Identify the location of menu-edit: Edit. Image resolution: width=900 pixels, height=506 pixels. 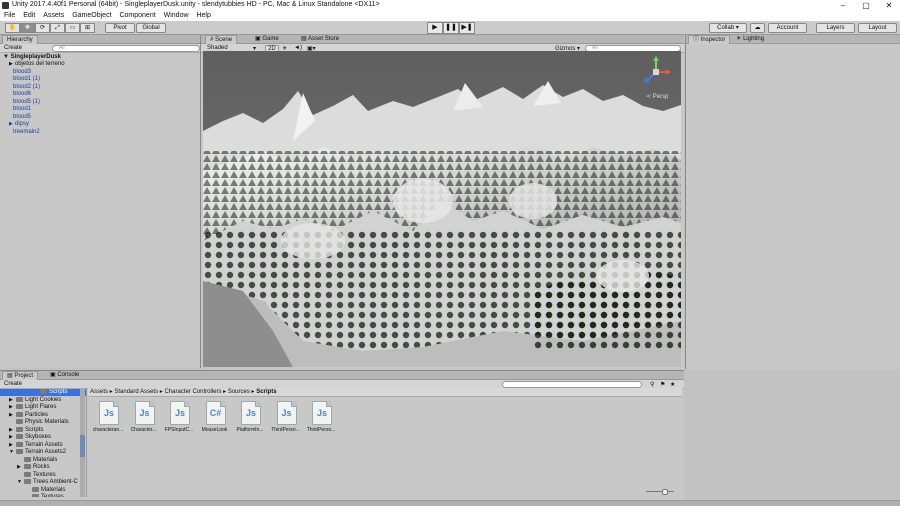
(29, 16).